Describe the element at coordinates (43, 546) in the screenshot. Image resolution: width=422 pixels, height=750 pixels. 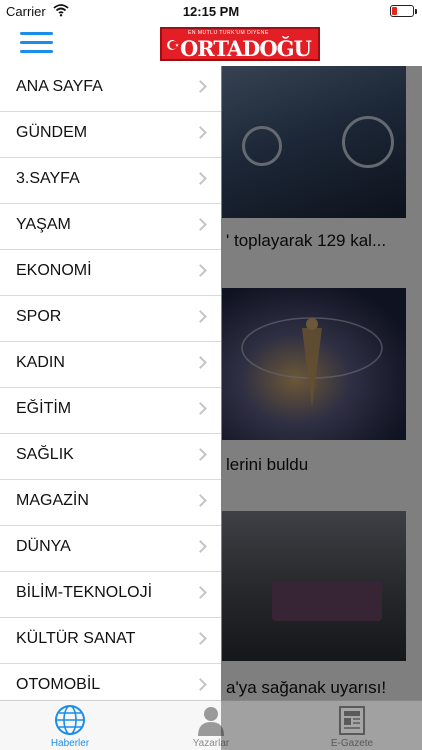
I see `menu-item-label: DÜNYA` at that location.